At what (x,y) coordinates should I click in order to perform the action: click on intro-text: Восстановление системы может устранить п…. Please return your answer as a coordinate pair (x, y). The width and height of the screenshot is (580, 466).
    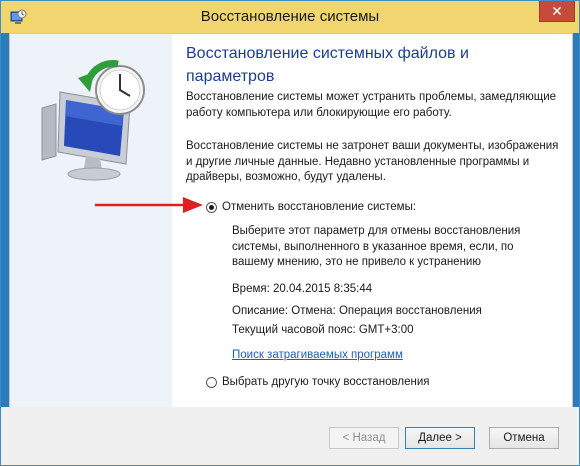
    Looking at the image, I should click on (371, 105).